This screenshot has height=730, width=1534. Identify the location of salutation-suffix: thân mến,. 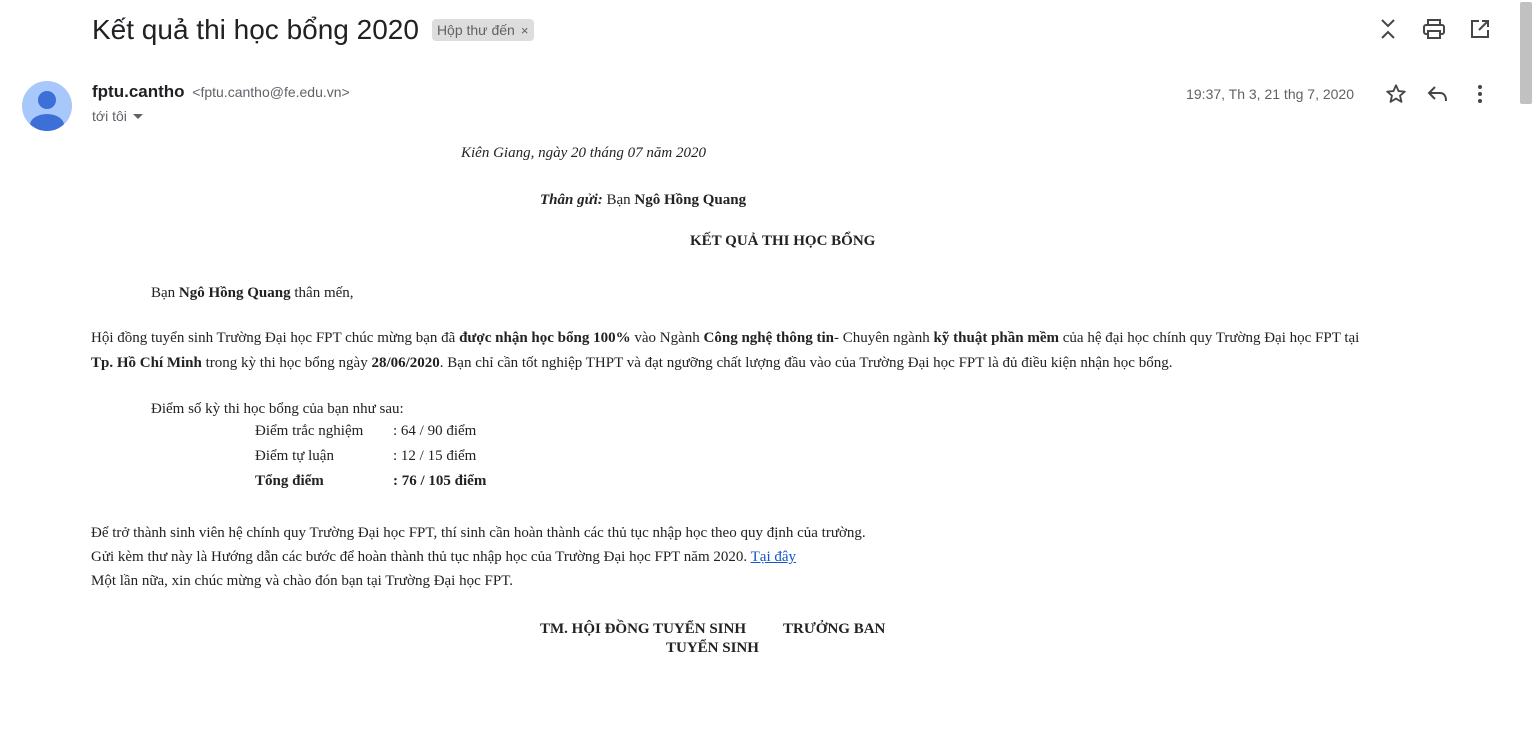
(324, 293).